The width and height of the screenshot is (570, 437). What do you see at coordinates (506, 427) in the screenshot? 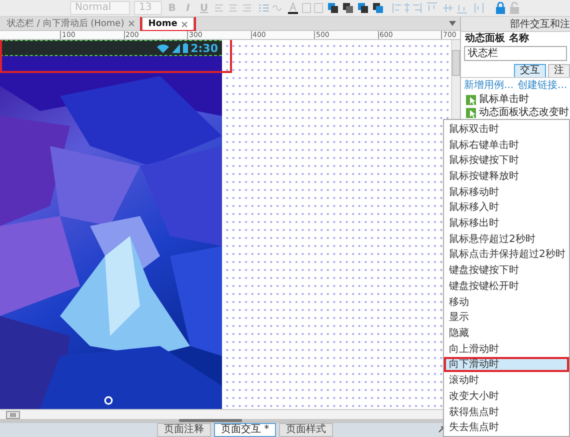
I see `menu-item: 失去焦点时` at bounding box center [506, 427].